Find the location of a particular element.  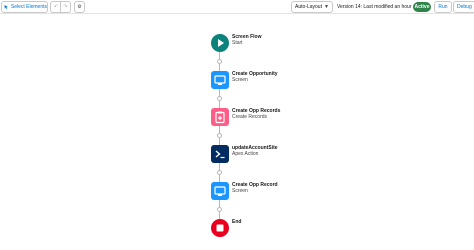

version-text: Version 14: Last modified an hour ago is located at coordinates (379, 7).